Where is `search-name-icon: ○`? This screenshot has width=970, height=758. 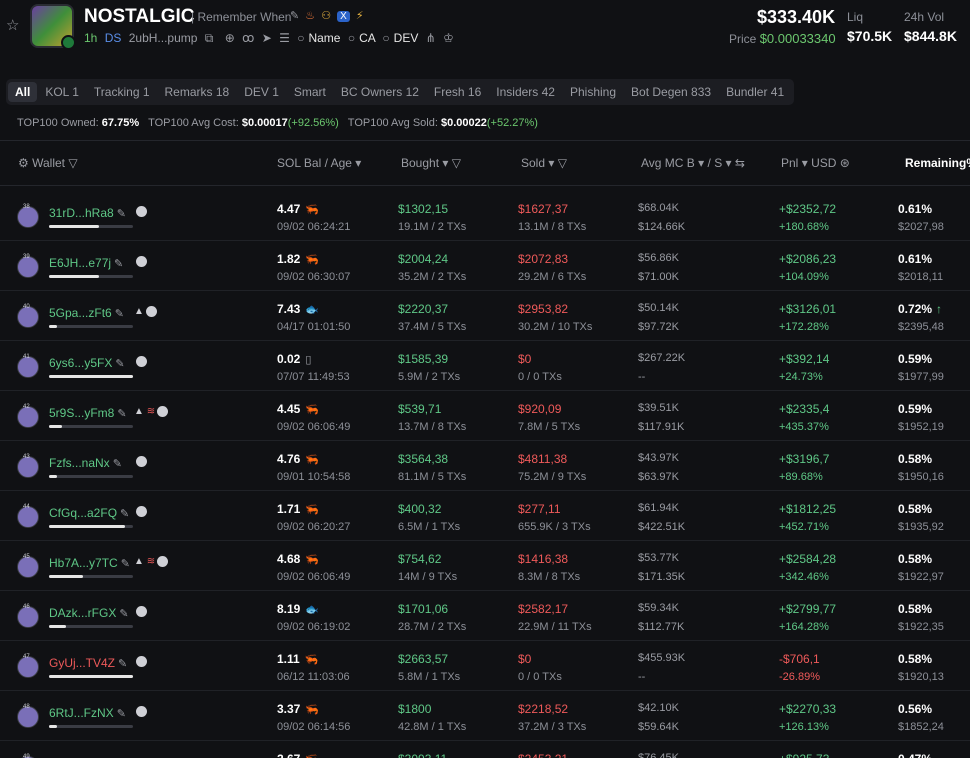 search-name-icon: ○ is located at coordinates (300, 38).